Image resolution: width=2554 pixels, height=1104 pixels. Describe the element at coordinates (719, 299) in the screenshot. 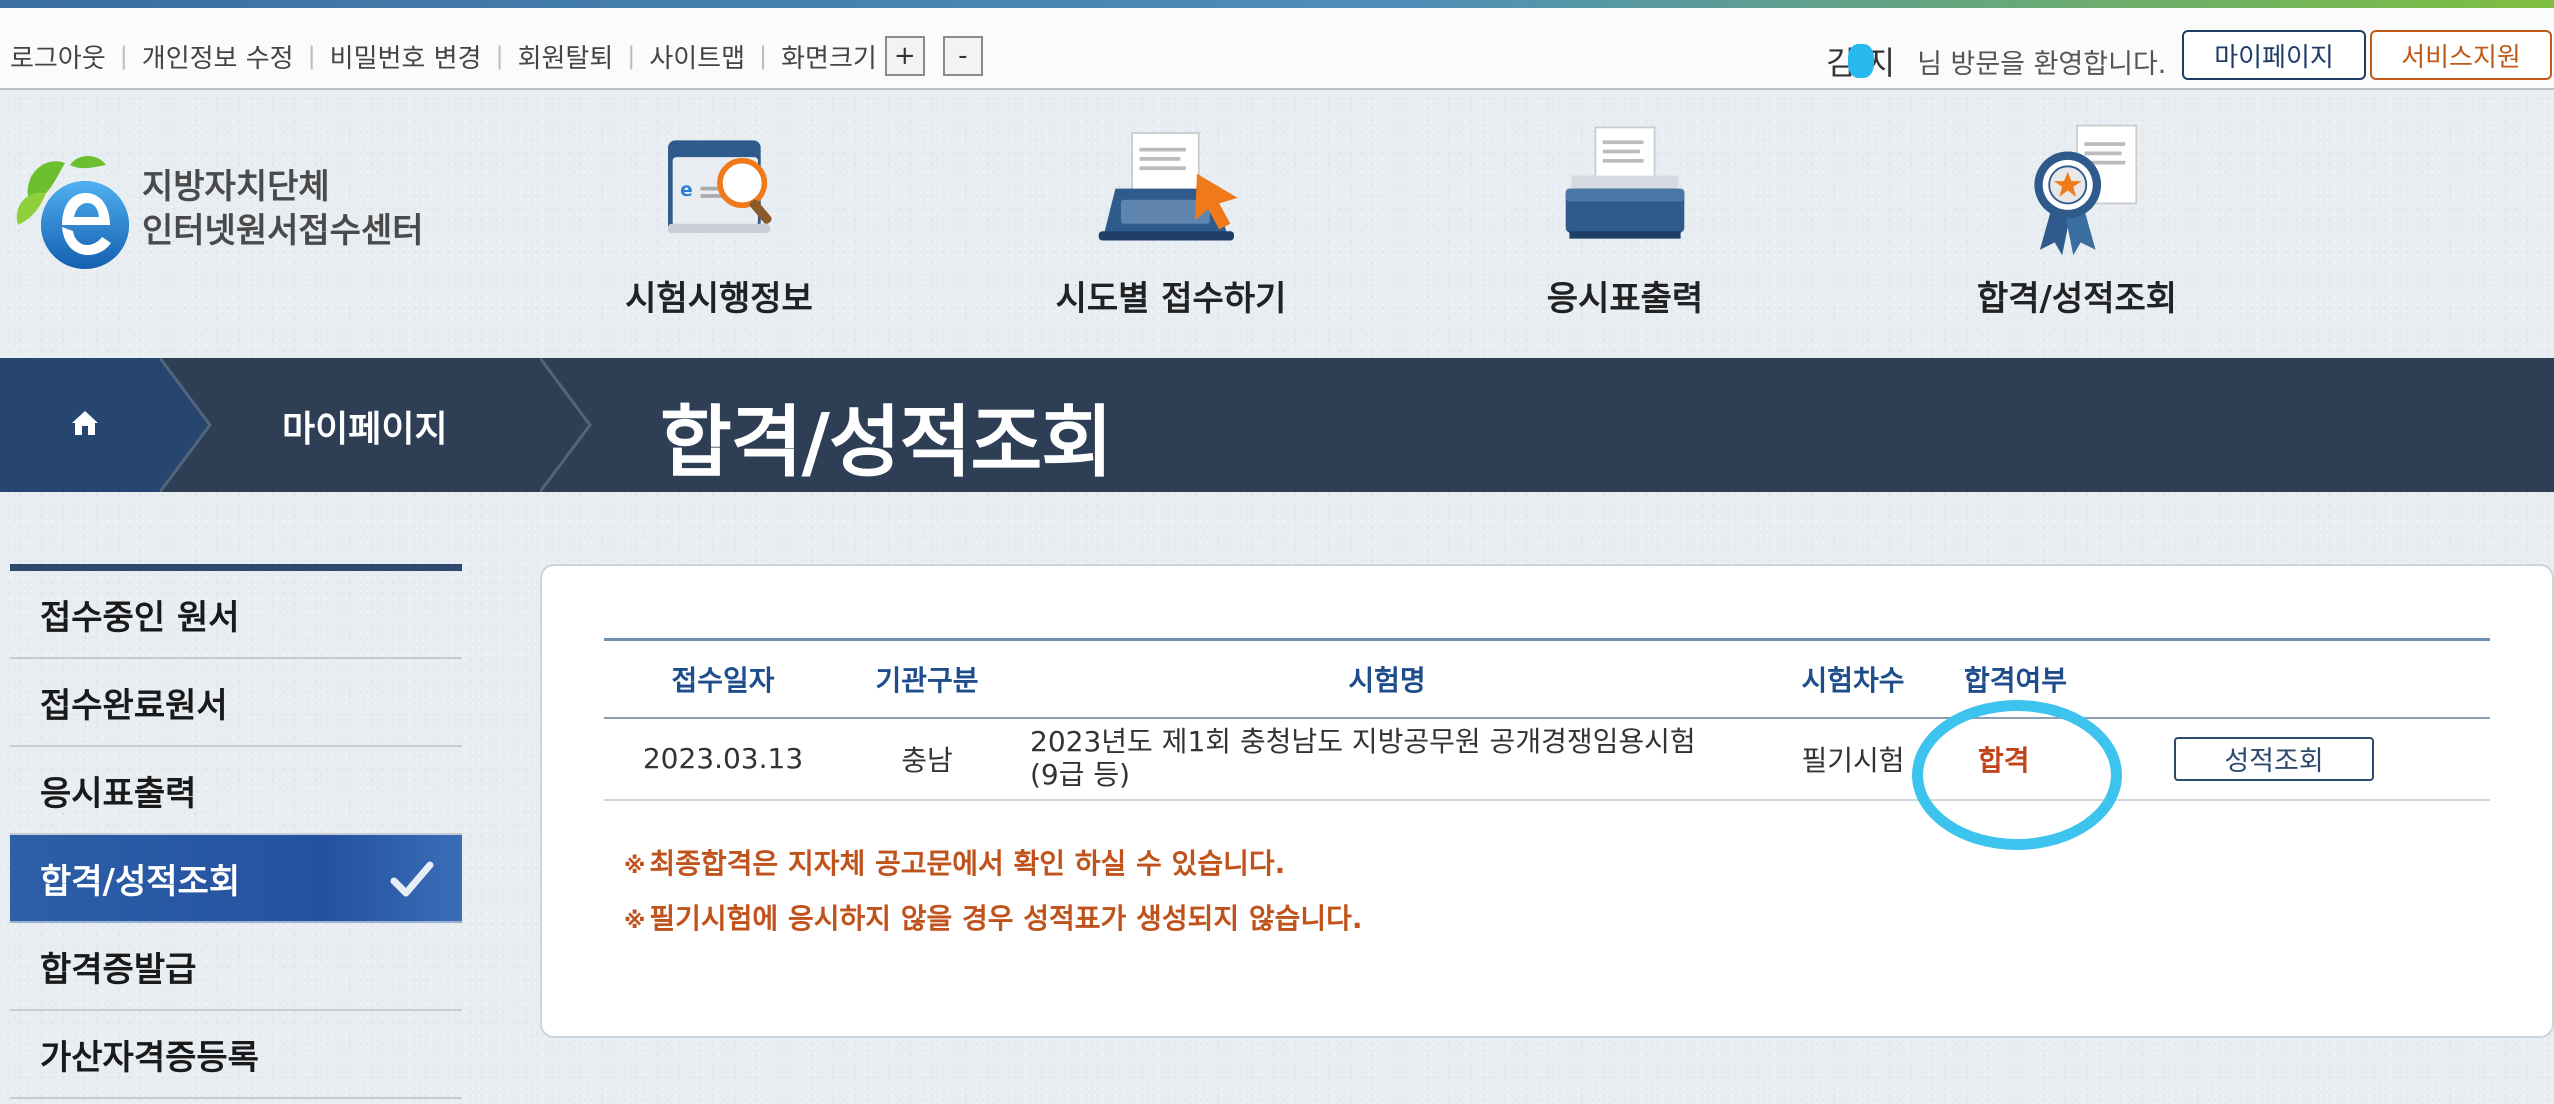

I see `nav-label: 시험시행정보` at that location.